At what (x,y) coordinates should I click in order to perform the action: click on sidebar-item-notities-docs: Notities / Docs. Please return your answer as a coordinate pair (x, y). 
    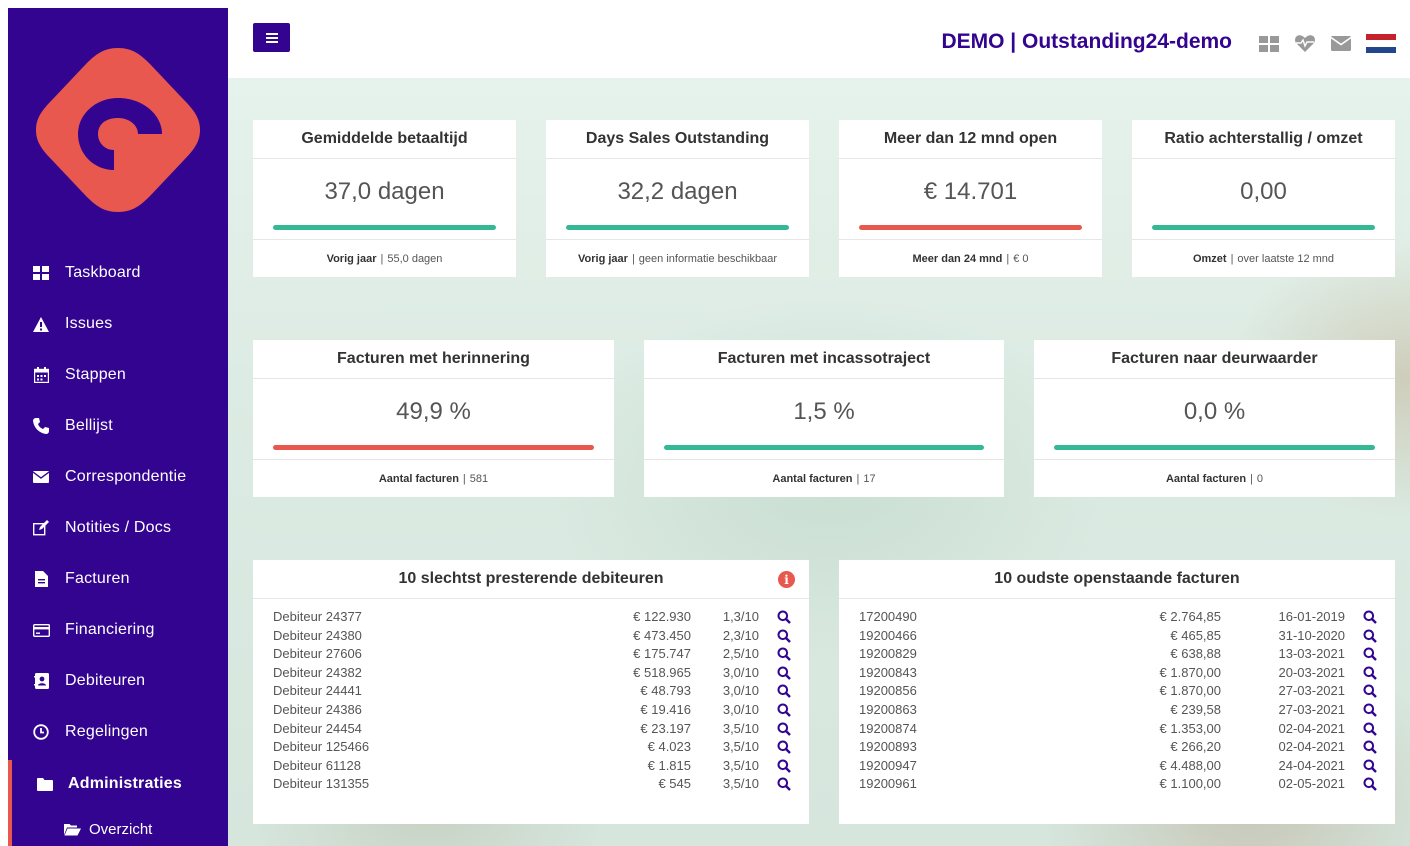
    Looking at the image, I should click on (118, 528).